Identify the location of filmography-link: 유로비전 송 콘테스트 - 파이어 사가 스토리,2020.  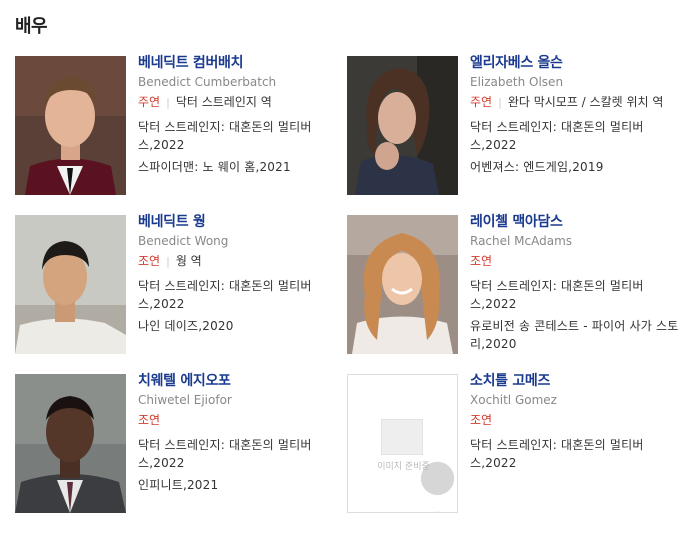
(577, 335).